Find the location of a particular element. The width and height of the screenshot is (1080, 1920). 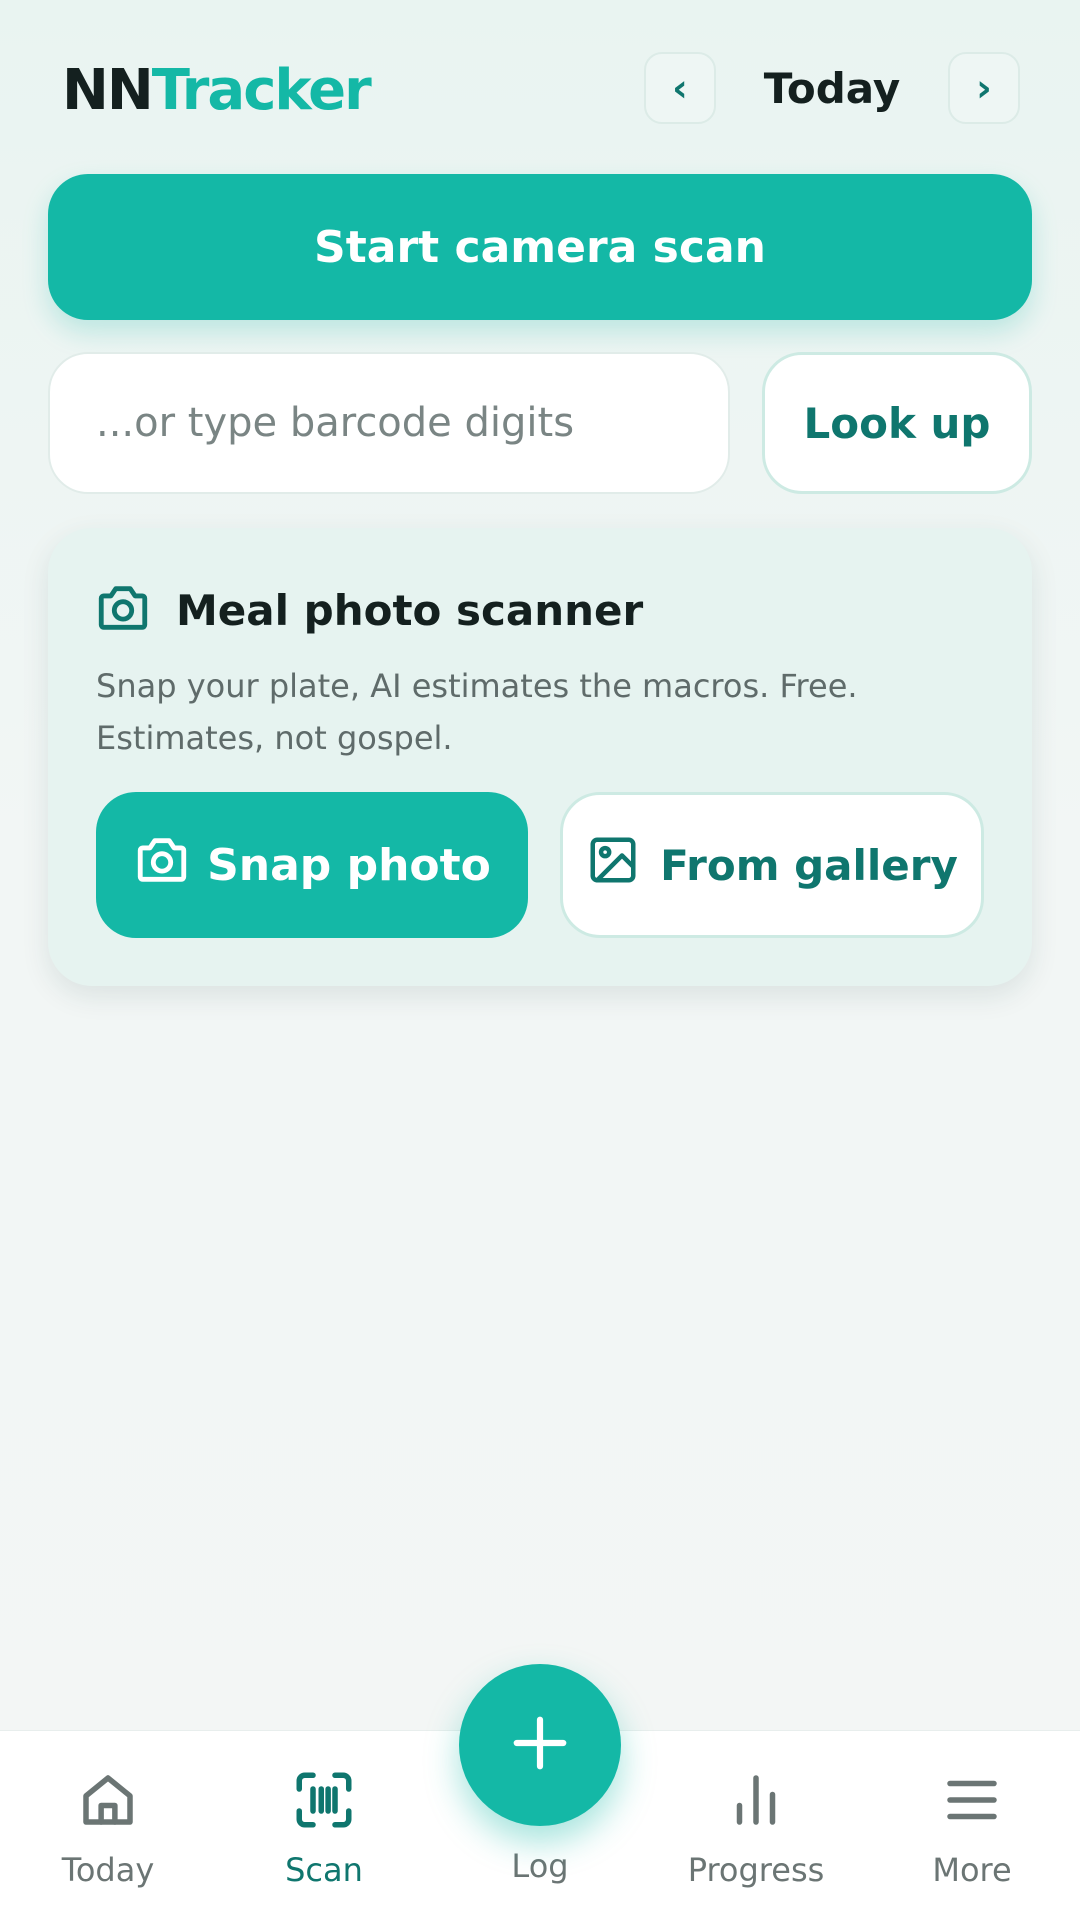

barcode-icon is located at coordinates (324, 1802).